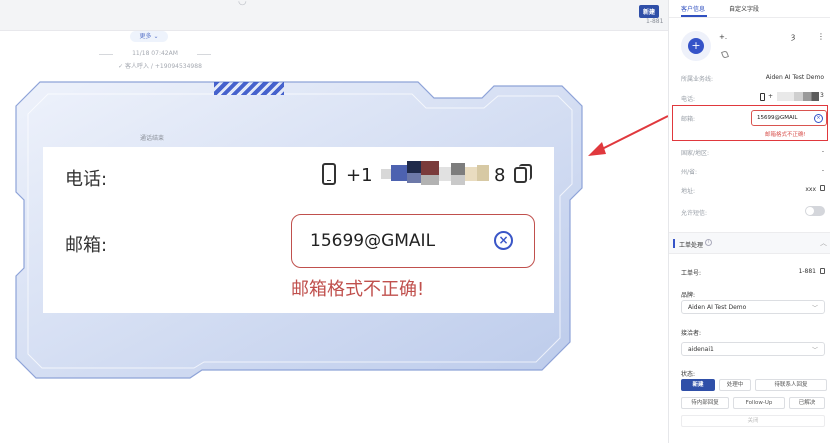 This screenshot has height=443, width=830. What do you see at coordinates (749, 17) in the screenshot?
I see `tabs-divider` at bounding box center [749, 17].